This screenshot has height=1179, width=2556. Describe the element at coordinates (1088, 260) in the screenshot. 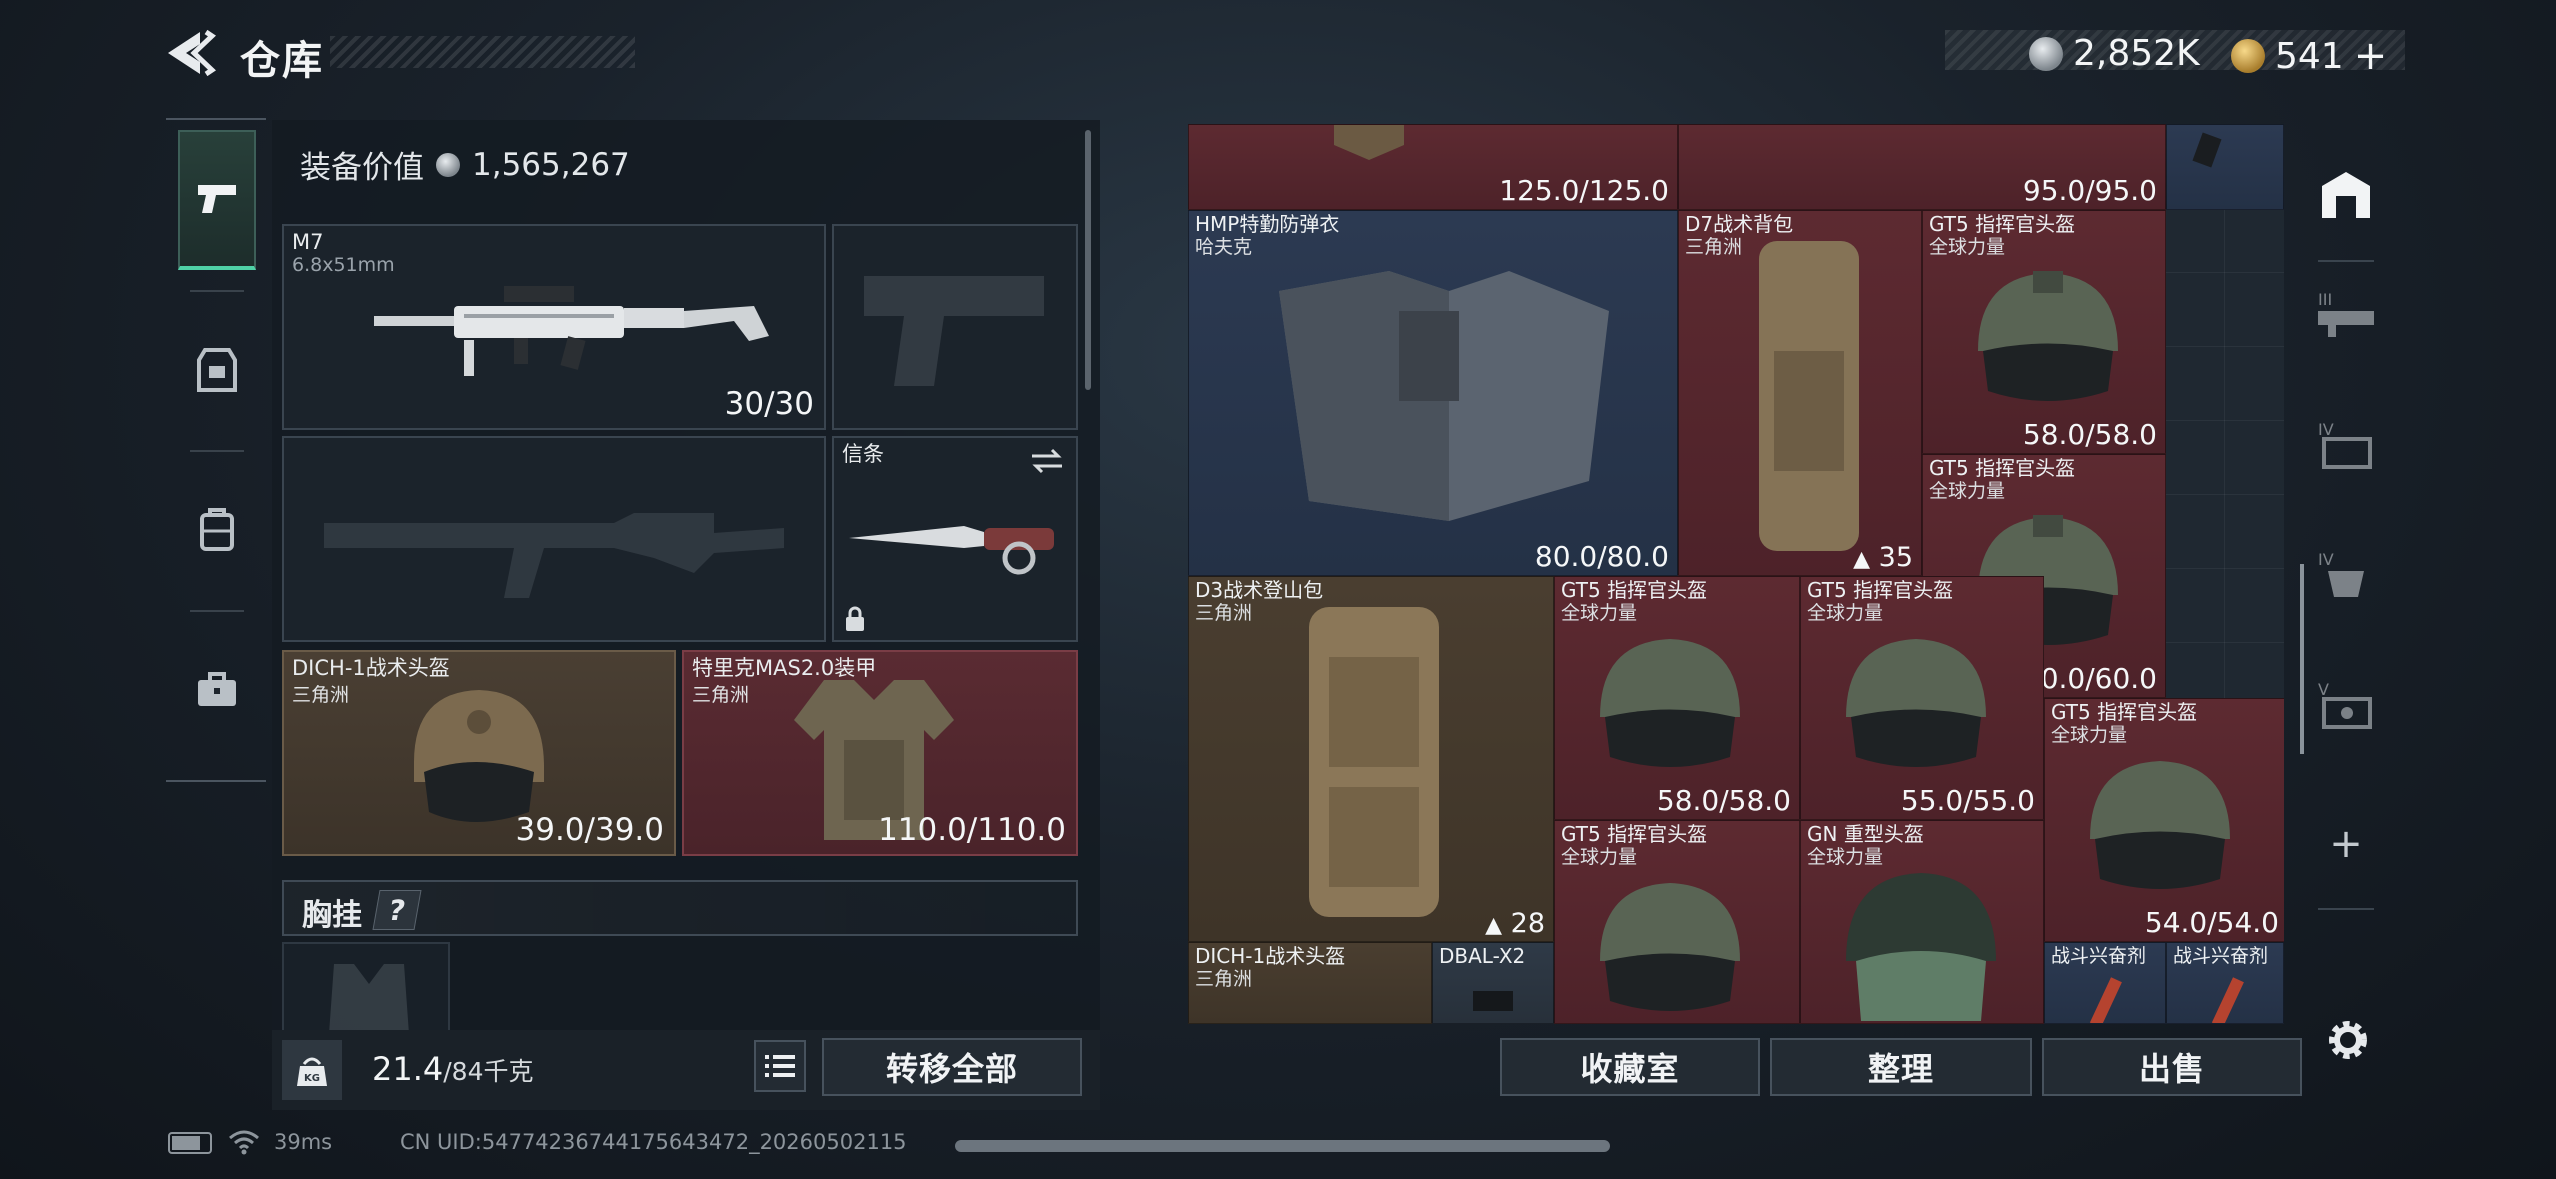

I see `loadout-scrollbar` at that location.